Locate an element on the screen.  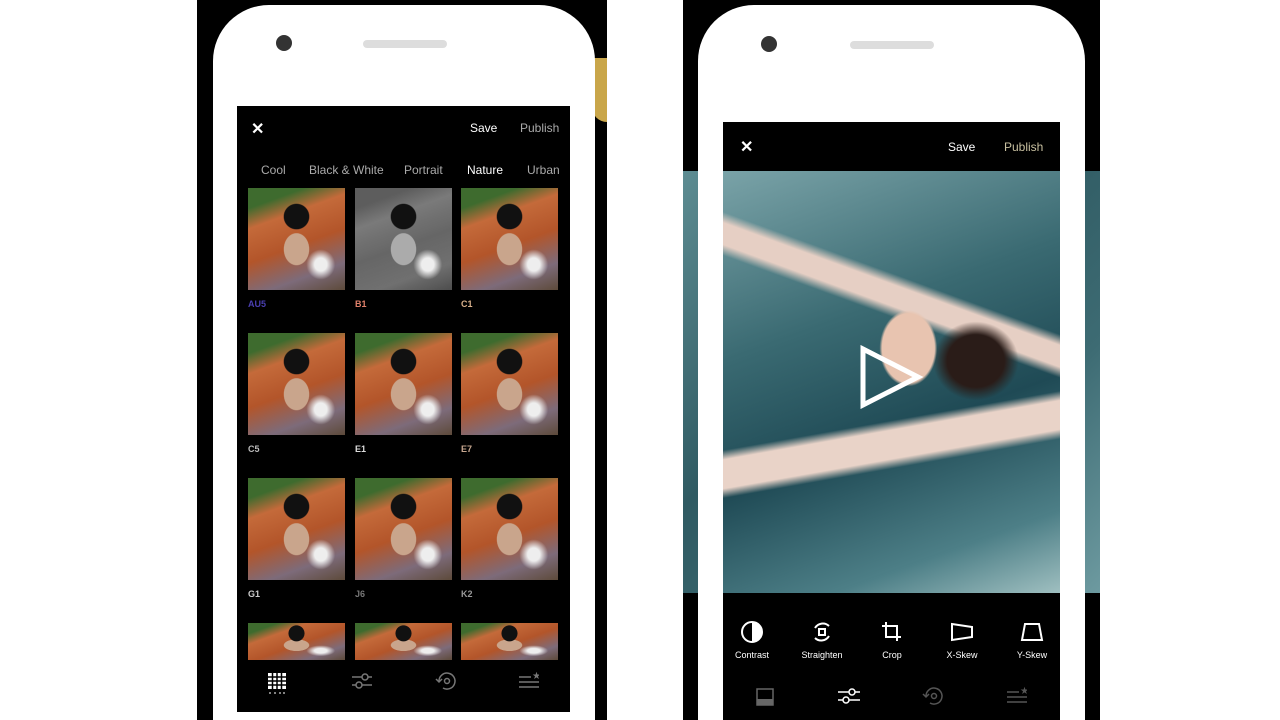
grid-icon is located at coordinates (277, 686).